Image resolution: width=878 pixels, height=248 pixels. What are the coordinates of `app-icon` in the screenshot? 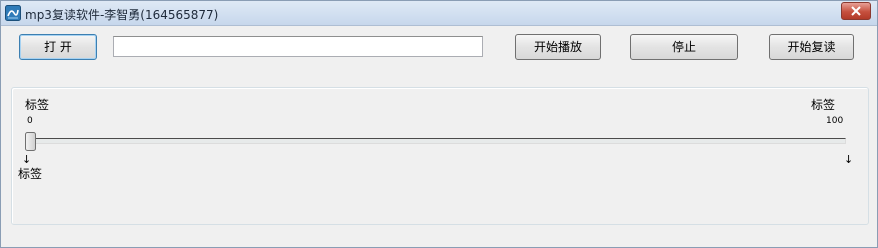 It's located at (13, 13).